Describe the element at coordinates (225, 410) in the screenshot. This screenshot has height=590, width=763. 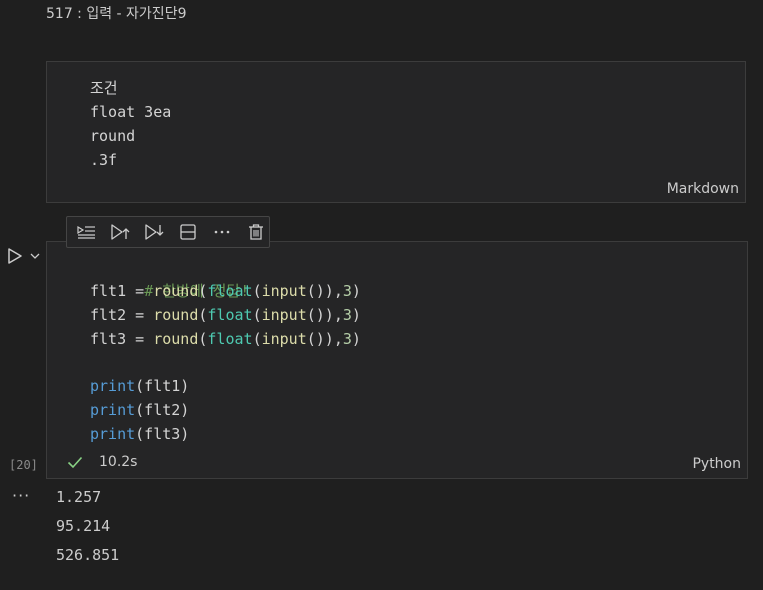
I see `code-line: print(flt2)` at that location.